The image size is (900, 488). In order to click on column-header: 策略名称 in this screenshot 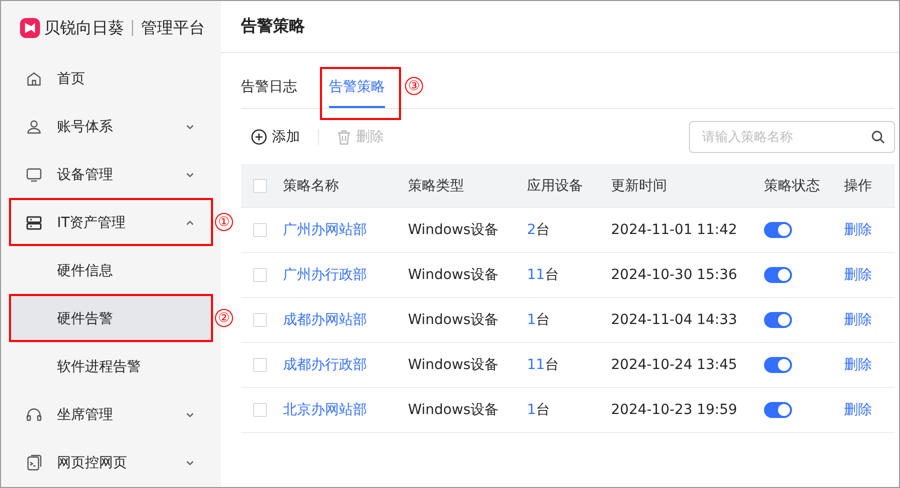, I will do `click(311, 185)`.